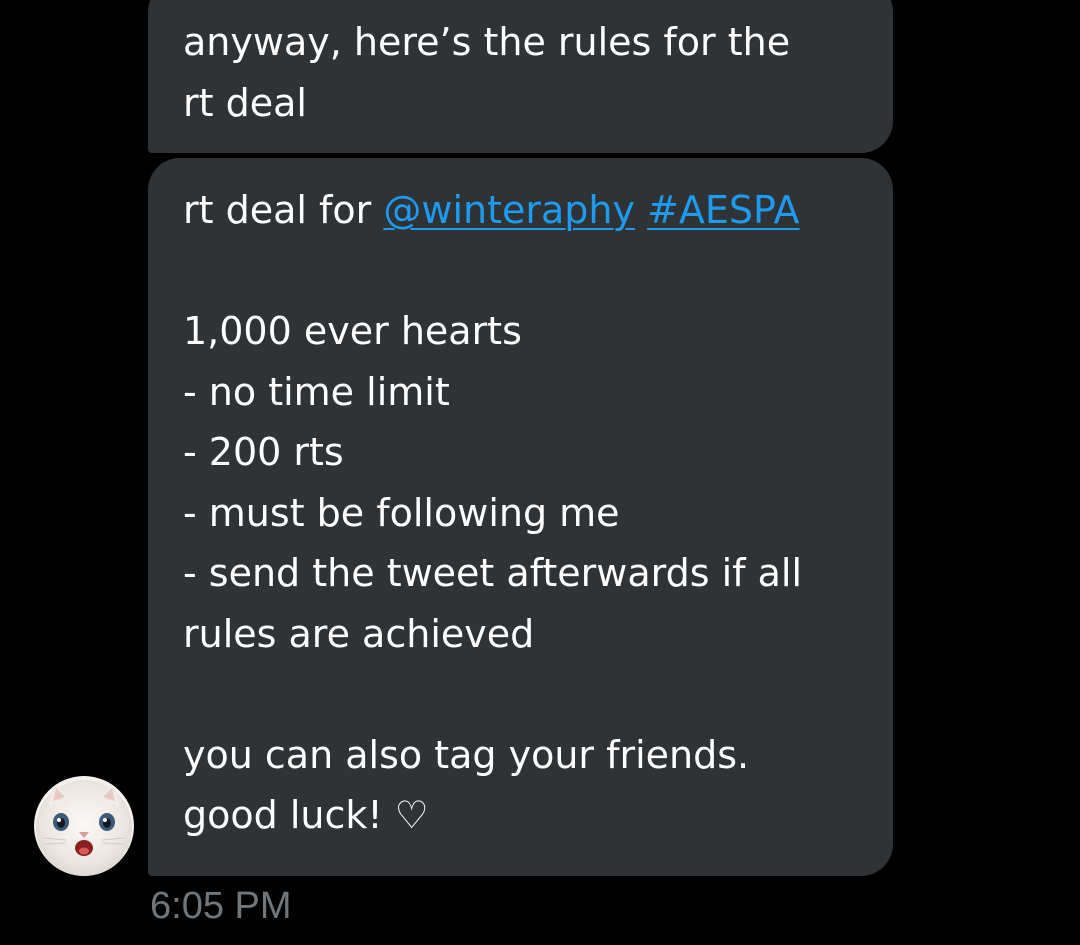  What do you see at coordinates (245, 102) in the screenshot?
I see `message-text: rt deal` at bounding box center [245, 102].